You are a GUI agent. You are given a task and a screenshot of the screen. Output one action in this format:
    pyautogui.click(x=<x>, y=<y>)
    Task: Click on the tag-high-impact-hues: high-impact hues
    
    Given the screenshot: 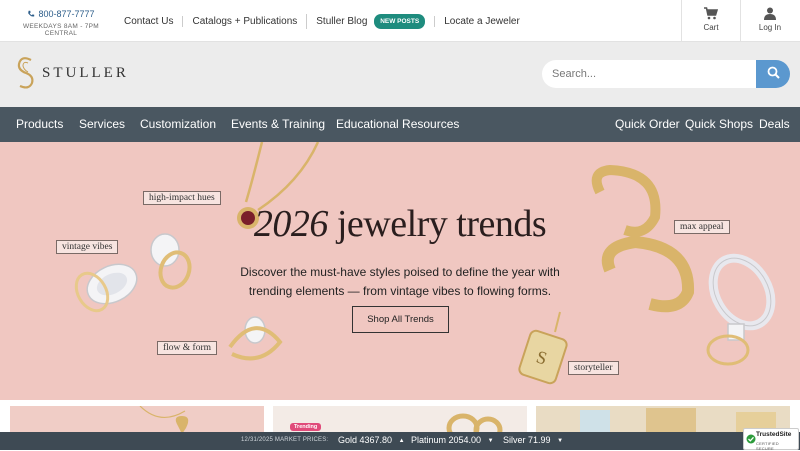 What is the action you would take?
    pyautogui.click(x=182, y=198)
    